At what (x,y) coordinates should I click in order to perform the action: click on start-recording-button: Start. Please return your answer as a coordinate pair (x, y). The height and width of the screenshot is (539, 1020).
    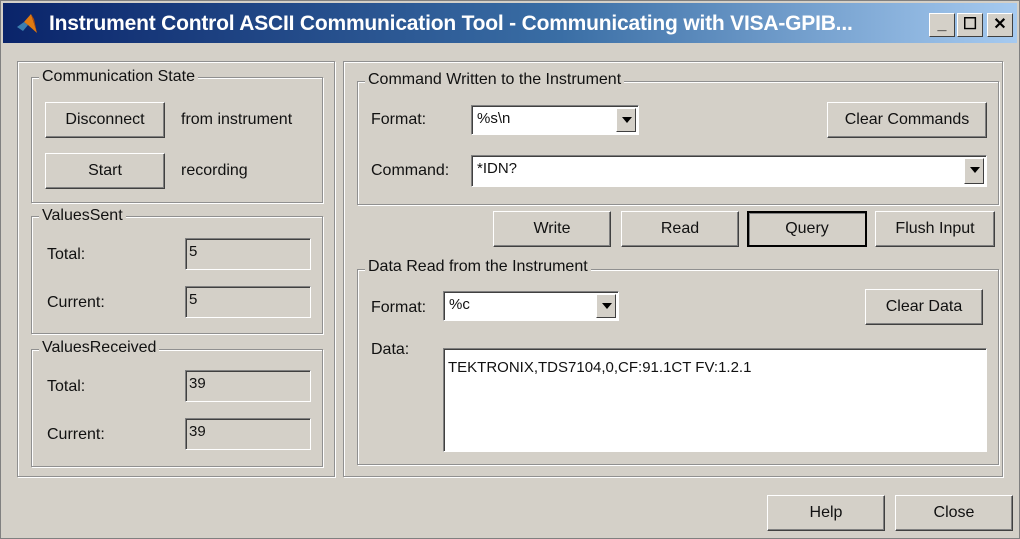
    Looking at the image, I should click on (105, 171).